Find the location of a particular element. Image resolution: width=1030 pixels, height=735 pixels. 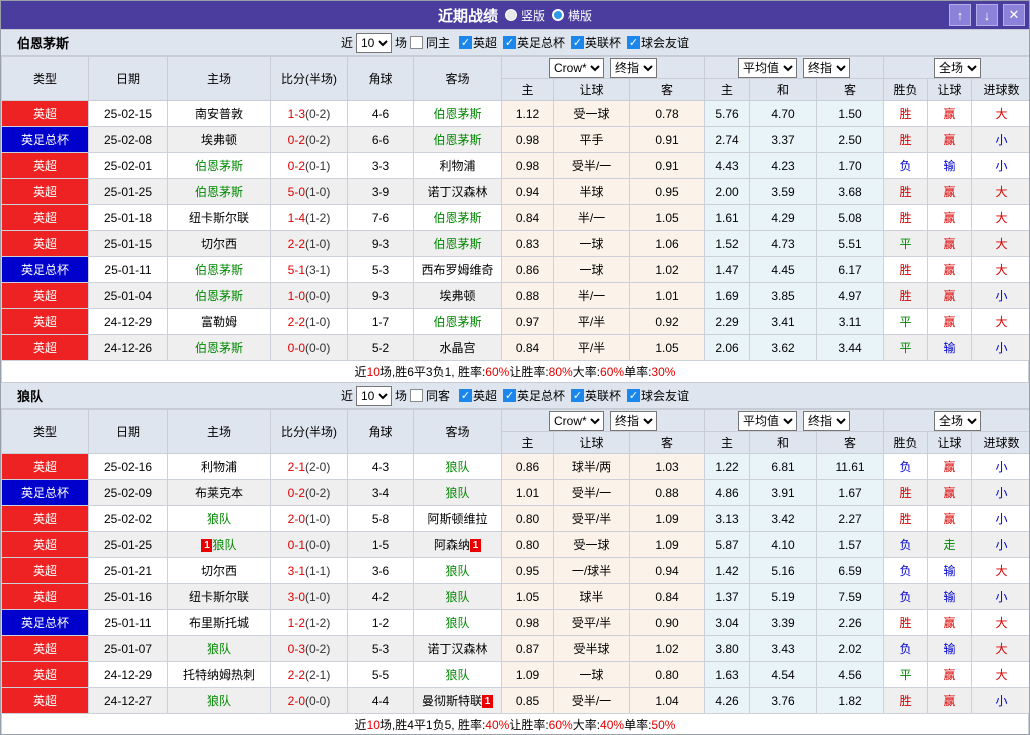

home-team-cell: 1 狼队 is located at coordinates (219, 544).